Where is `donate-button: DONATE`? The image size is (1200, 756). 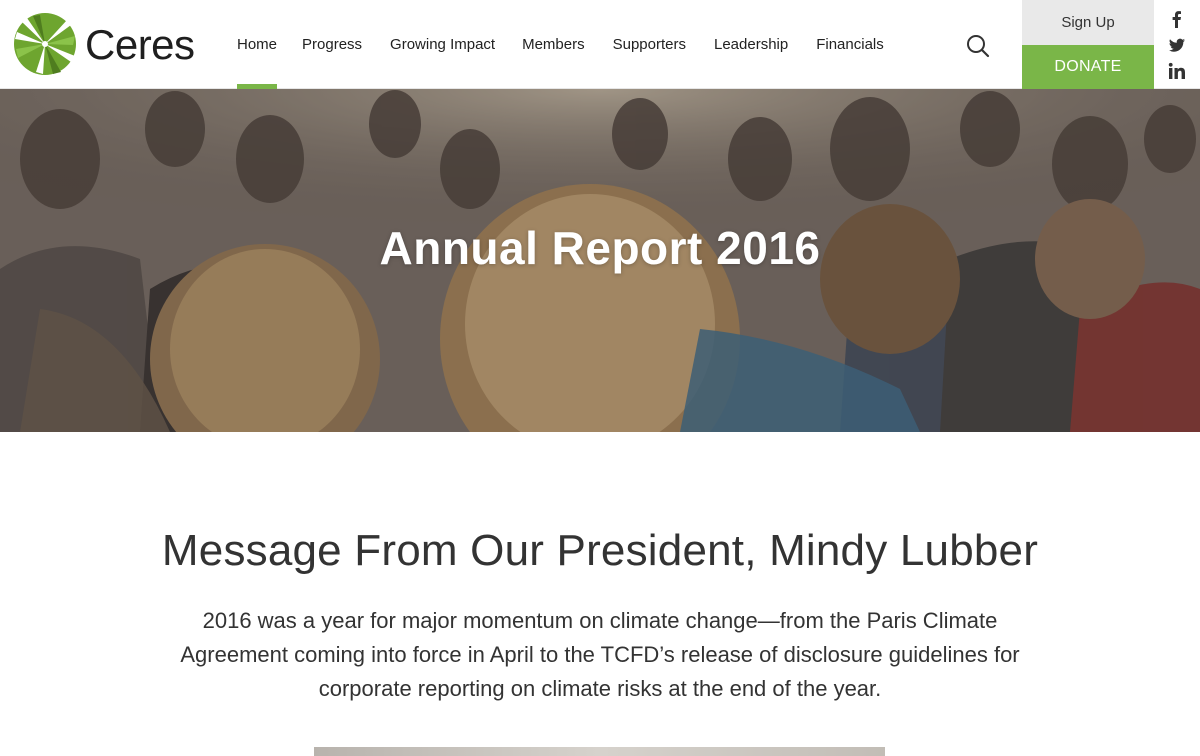 donate-button: DONATE is located at coordinates (1088, 67).